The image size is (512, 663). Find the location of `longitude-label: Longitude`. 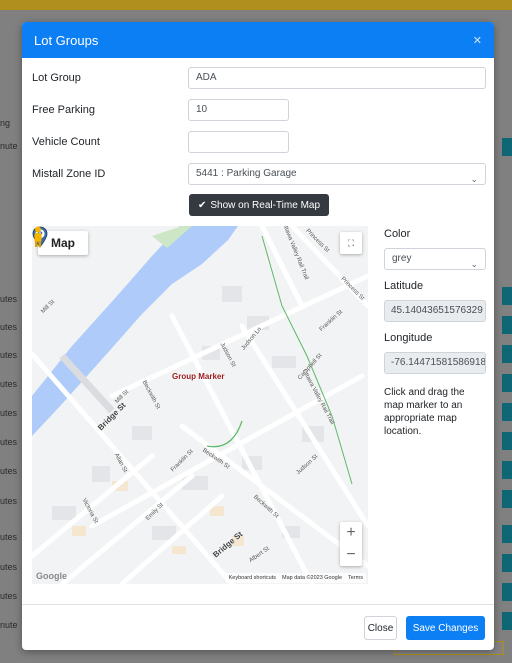

longitude-label: Longitude is located at coordinates (408, 338).